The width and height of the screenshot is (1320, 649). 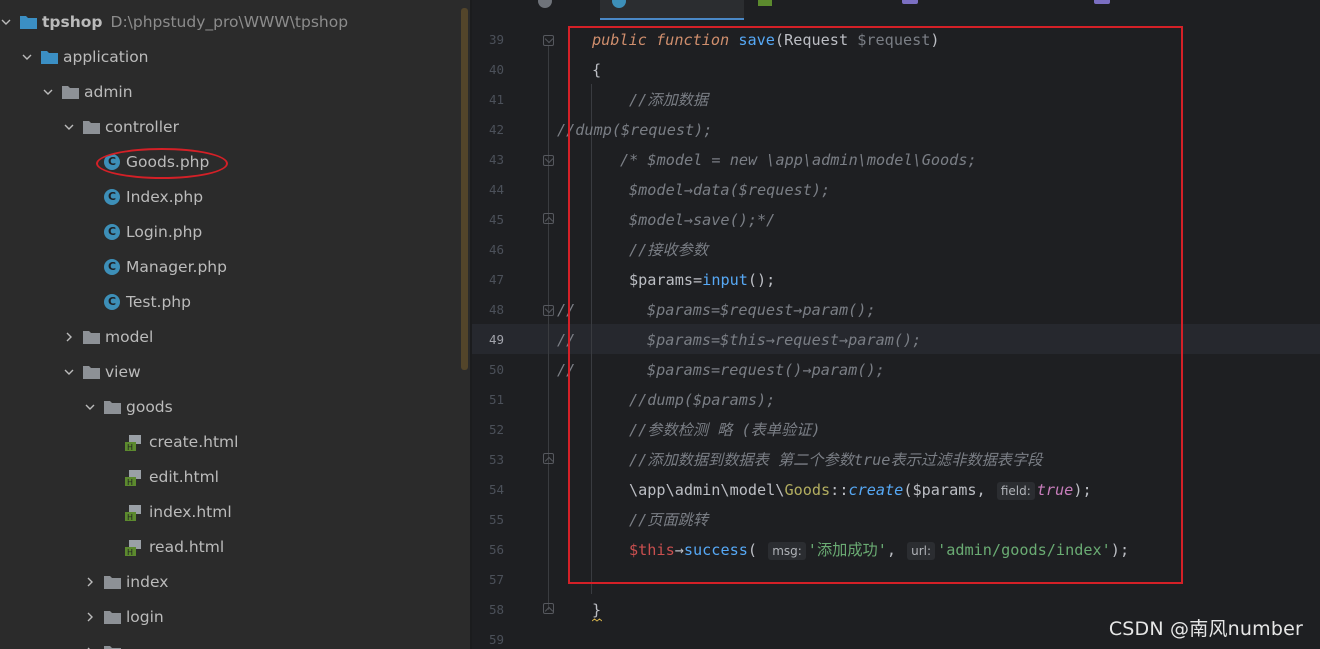 I want to click on tree-root-tpshop: tpshop D:\phpstudy_pro\WWW\tpshop, so click(x=235, y=21).